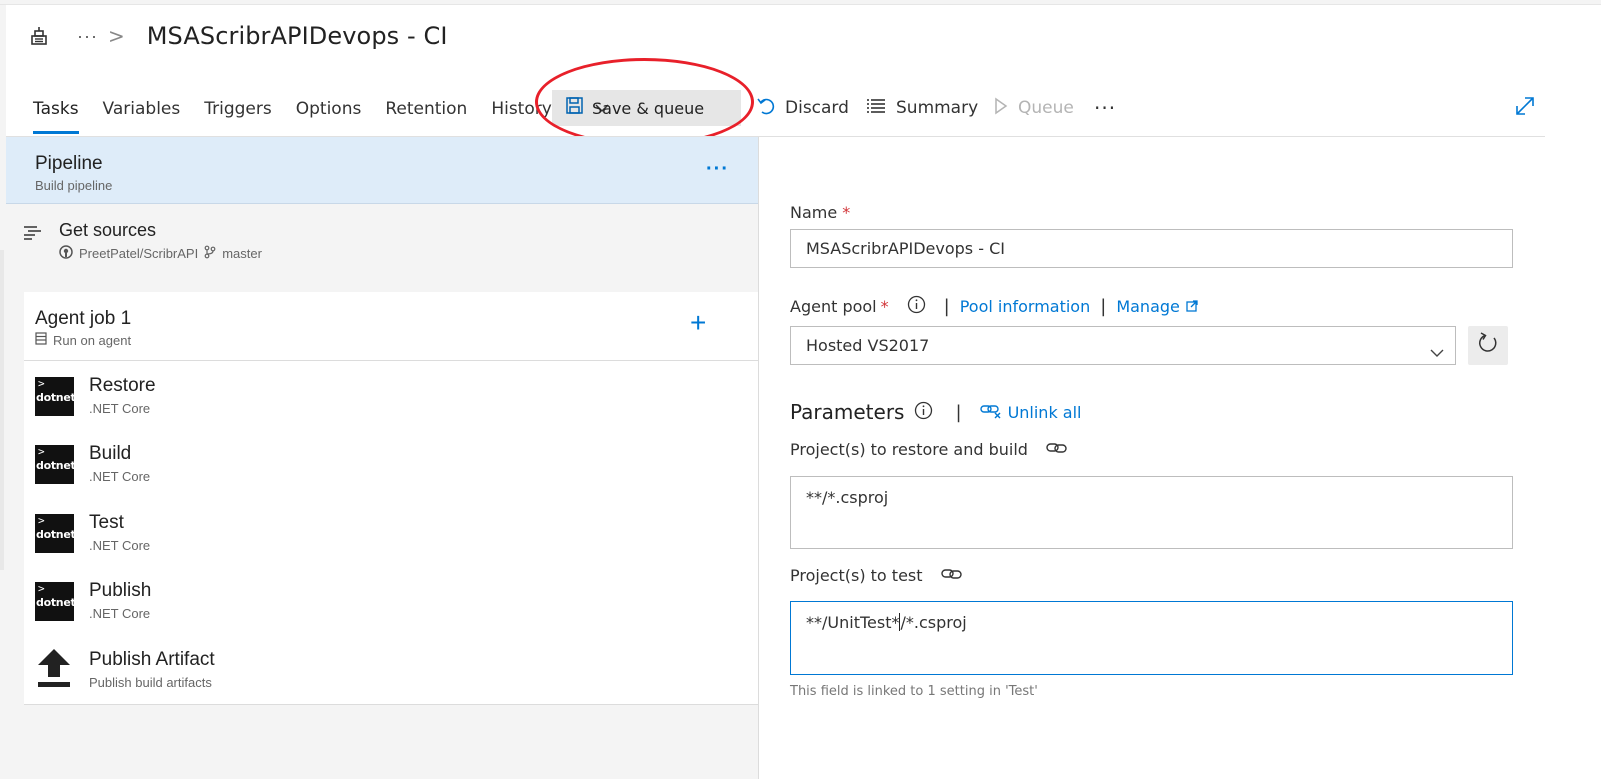 The height and width of the screenshot is (779, 1601). What do you see at coordinates (1025, 306) in the screenshot?
I see `pool-information-link: Pool information` at bounding box center [1025, 306].